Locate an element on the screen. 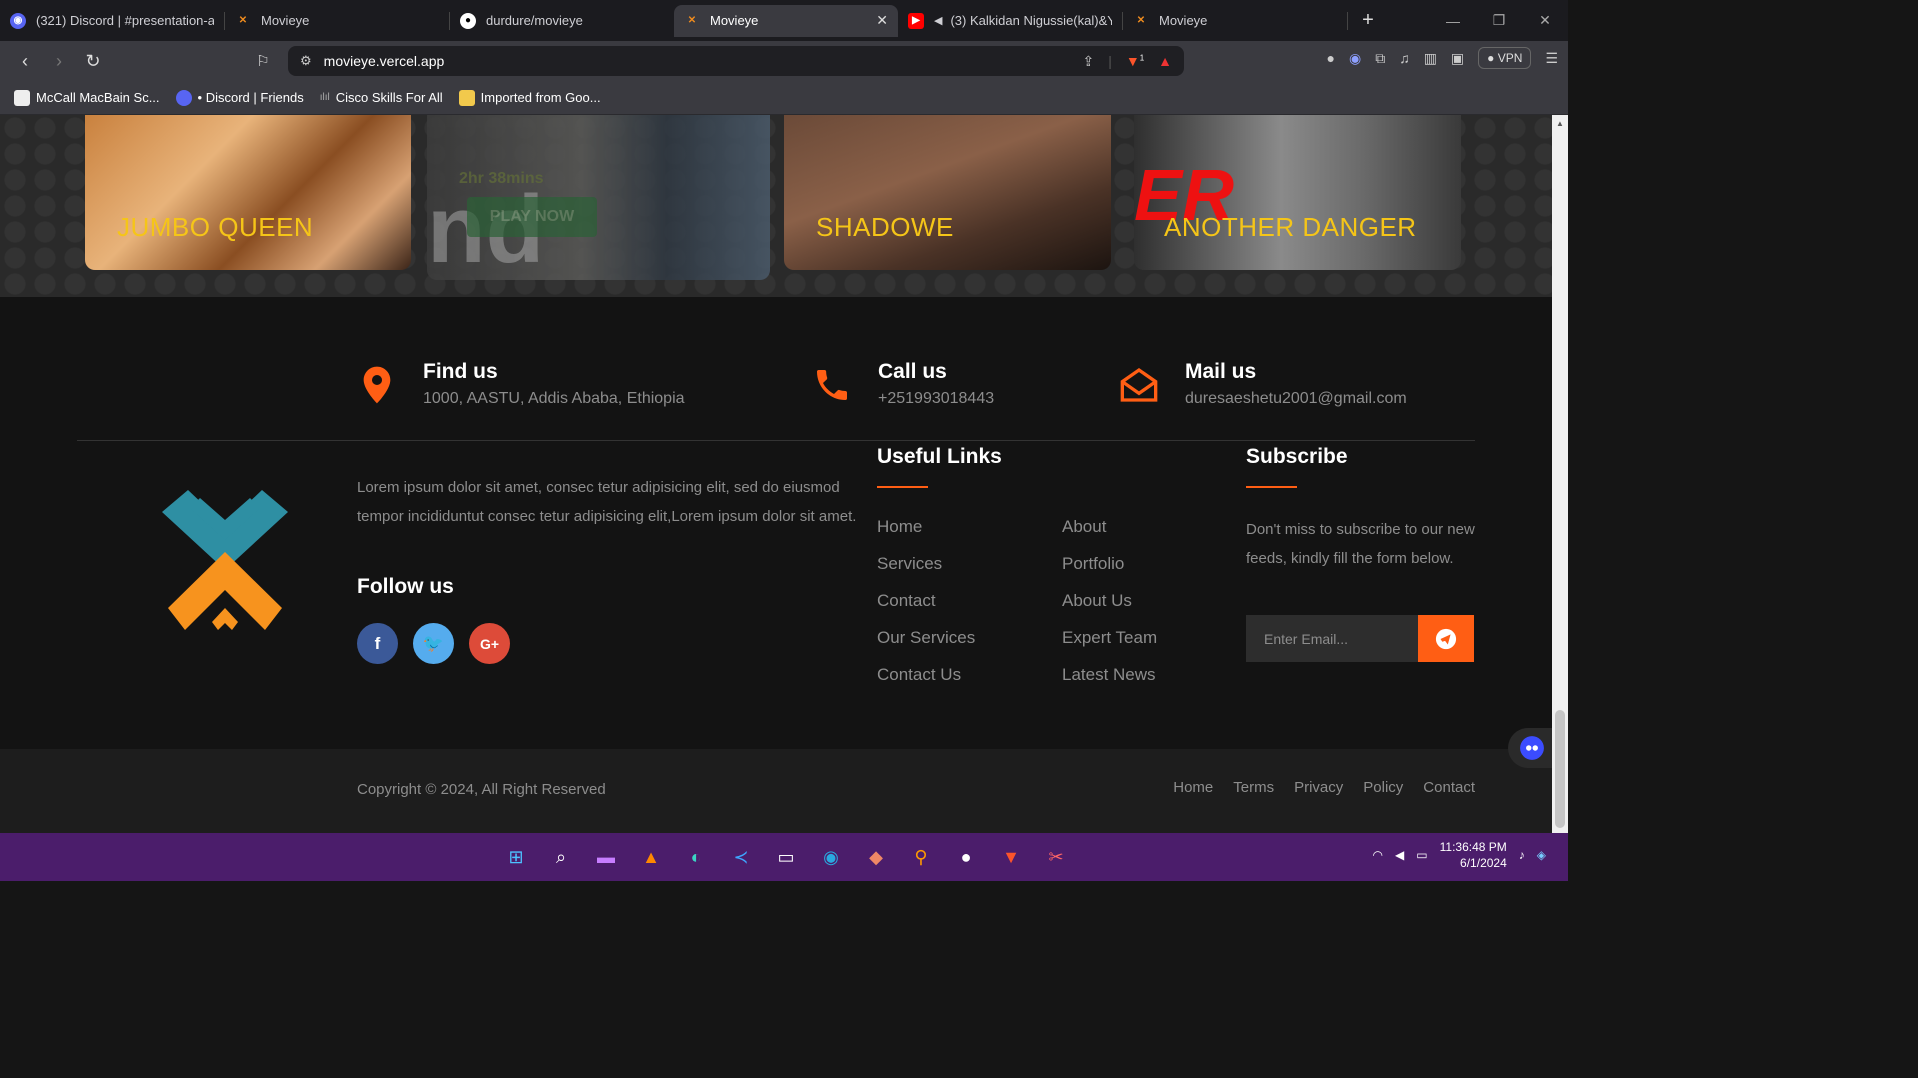 The height and width of the screenshot is (1078, 1918). brave-shield-icon: ▼1 is located at coordinates (1135, 61).